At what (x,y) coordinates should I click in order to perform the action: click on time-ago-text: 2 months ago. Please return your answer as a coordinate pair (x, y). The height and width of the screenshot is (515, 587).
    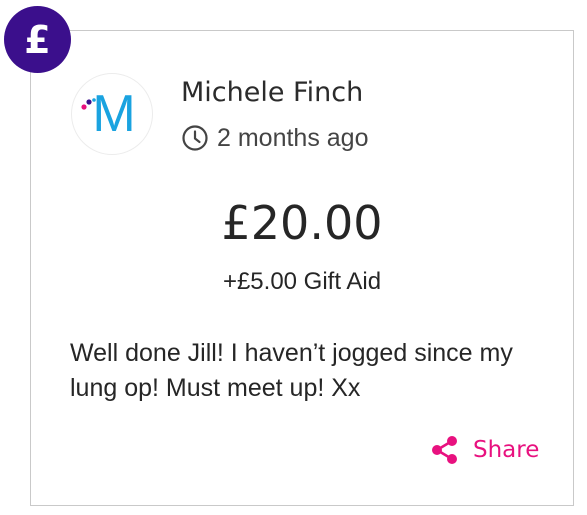
    Looking at the image, I should click on (293, 137).